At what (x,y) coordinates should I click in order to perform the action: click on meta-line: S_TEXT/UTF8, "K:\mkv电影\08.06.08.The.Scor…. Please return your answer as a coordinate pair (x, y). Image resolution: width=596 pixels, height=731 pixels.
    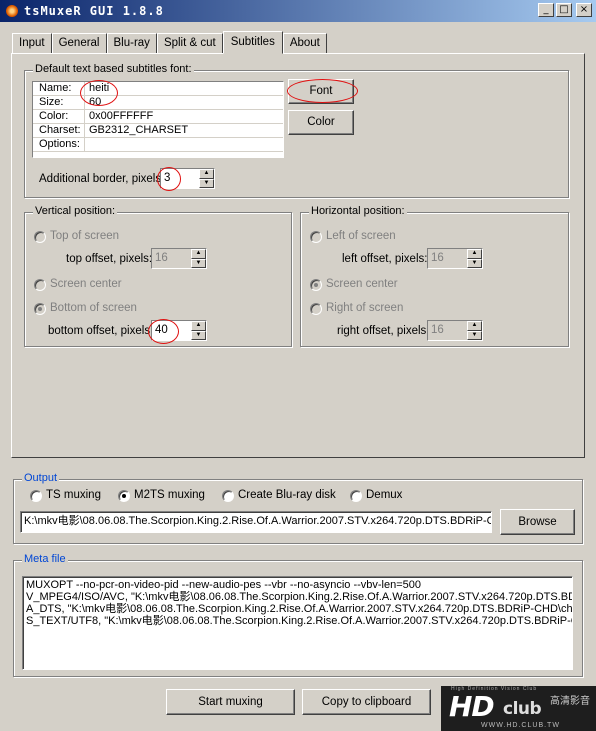
    Looking at the image, I should click on (299, 621).